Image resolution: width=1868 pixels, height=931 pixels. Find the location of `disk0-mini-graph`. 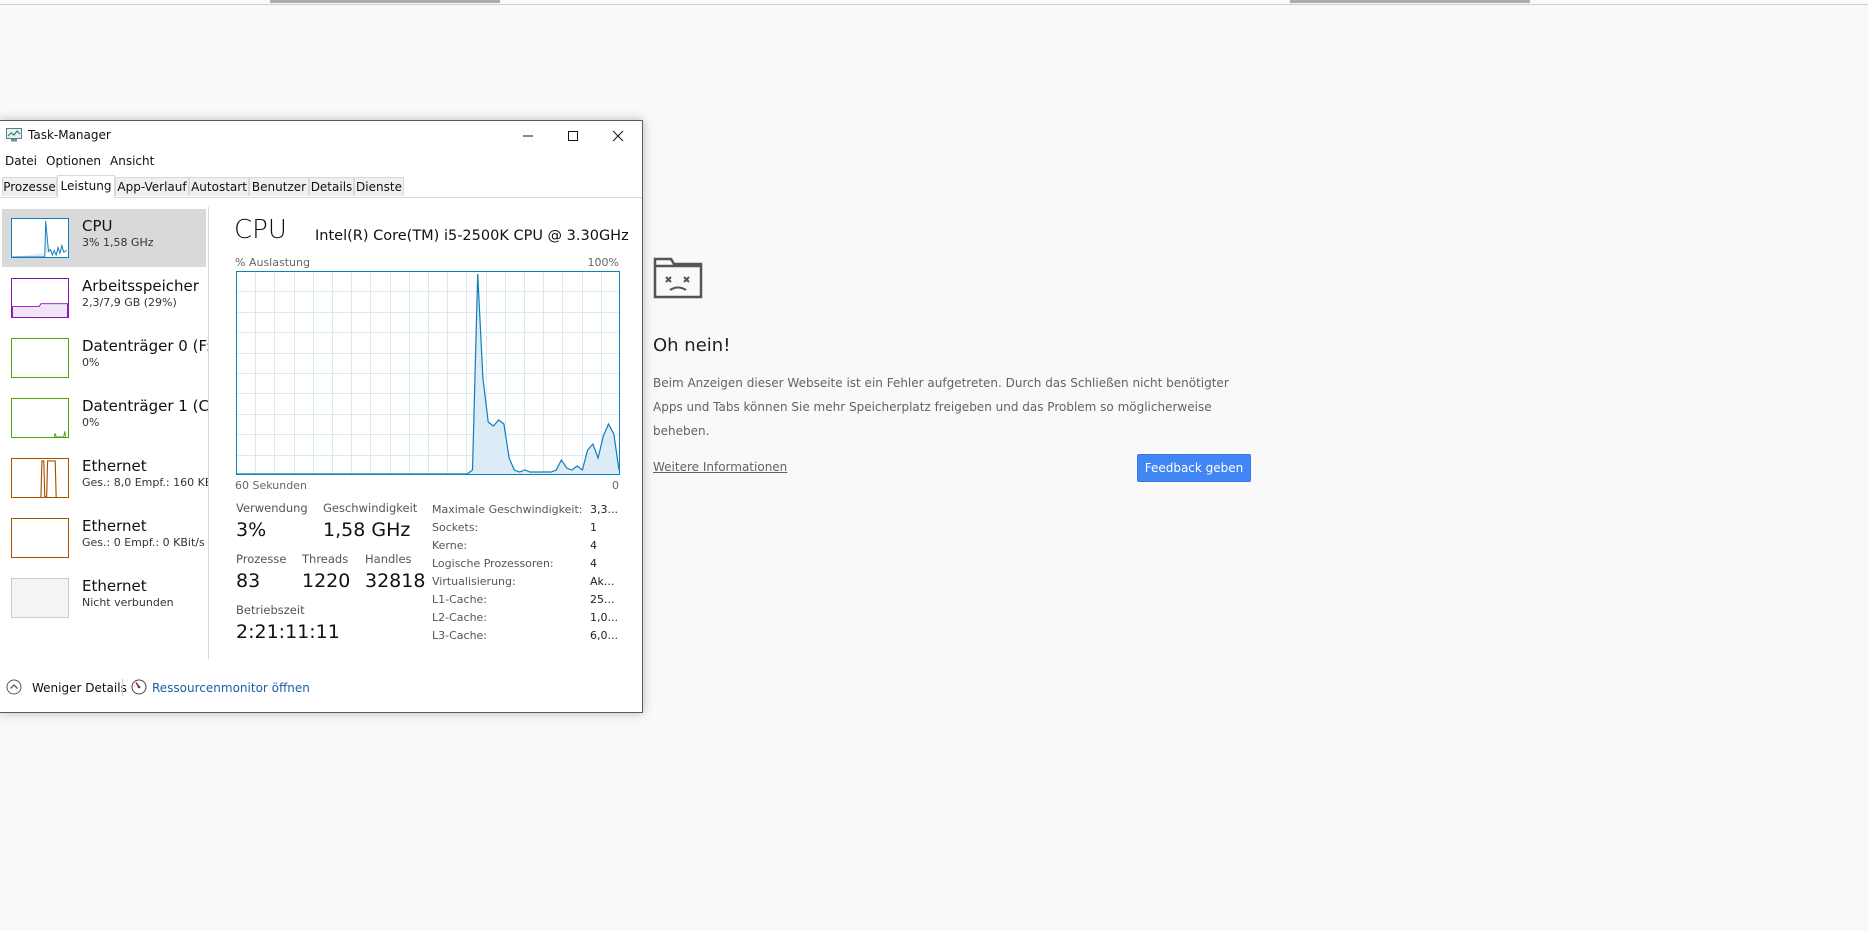

disk0-mini-graph is located at coordinates (40, 358).